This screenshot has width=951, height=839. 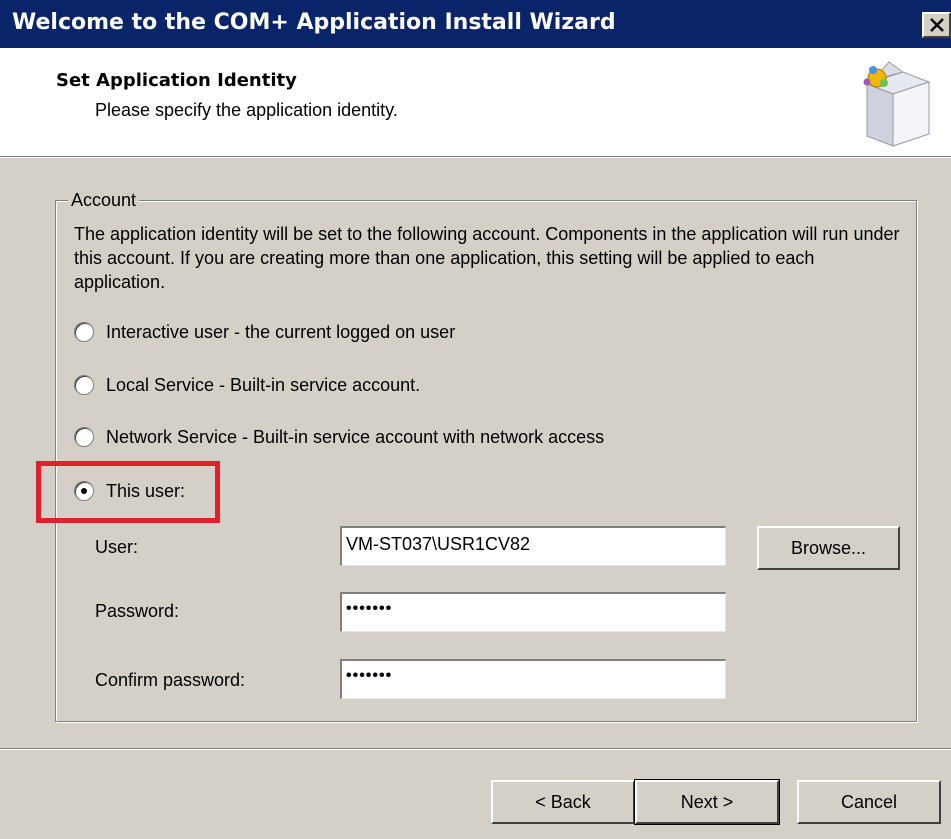 I want to click on back-button: < Back, so click(x=563, y=802).